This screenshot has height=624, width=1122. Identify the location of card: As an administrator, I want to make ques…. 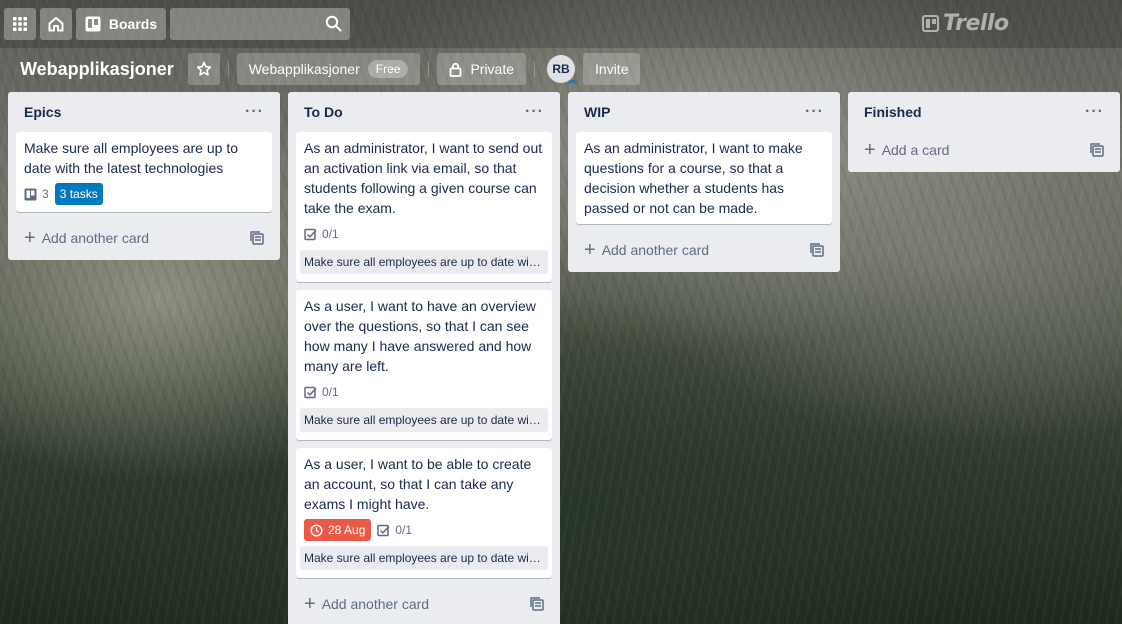
(704, 178).